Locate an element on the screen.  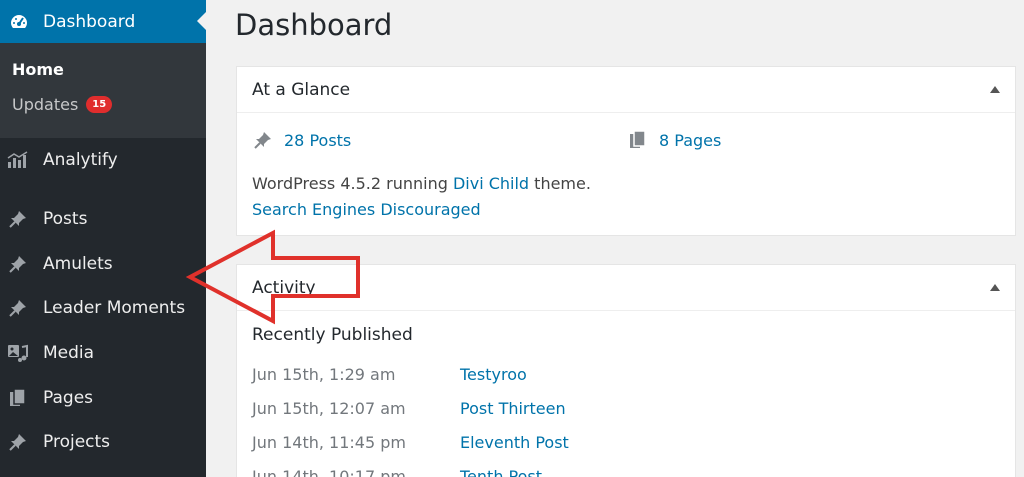
dashboard-submenu: Home Updates 15 is located at coordinates (103, 90).